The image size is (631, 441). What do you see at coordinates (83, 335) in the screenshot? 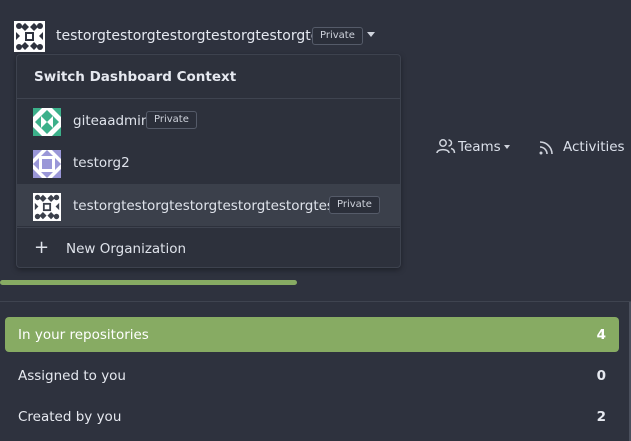
I see `filter-label: In your repositories` at bounding box center [83, 335].